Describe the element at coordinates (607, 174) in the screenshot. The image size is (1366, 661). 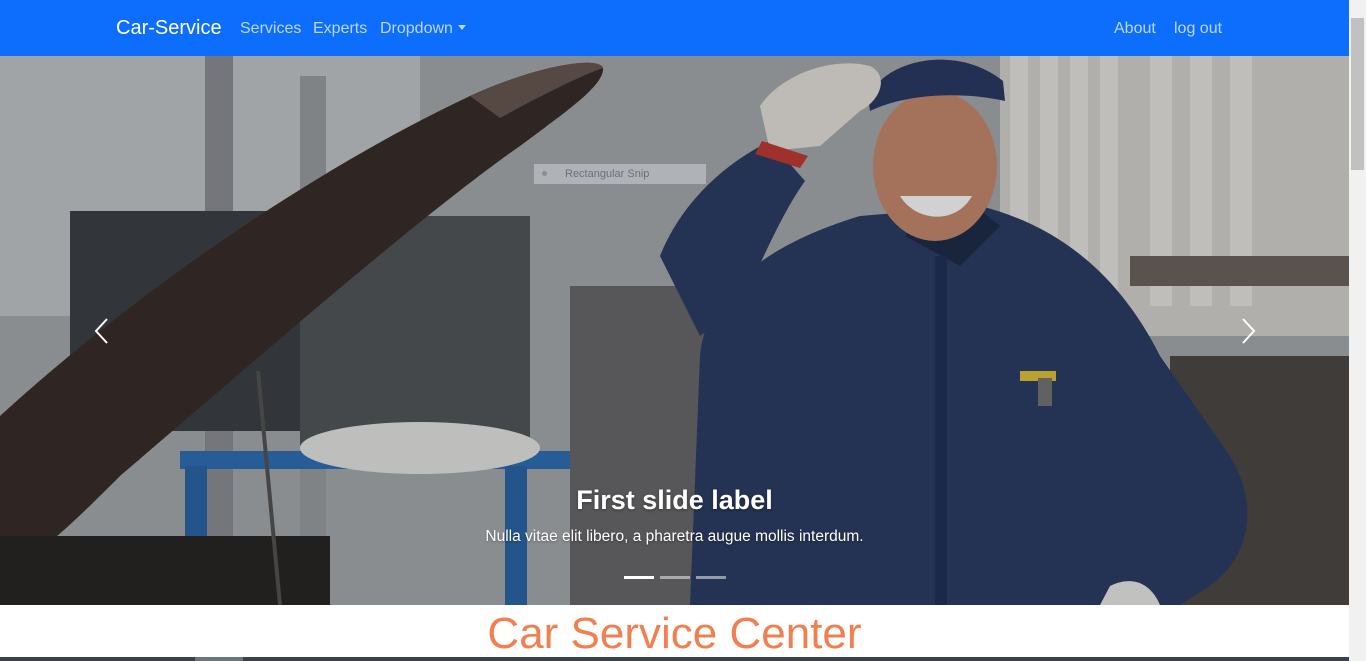
I see `snip-tag-label: Rectangular Snip` at that location.